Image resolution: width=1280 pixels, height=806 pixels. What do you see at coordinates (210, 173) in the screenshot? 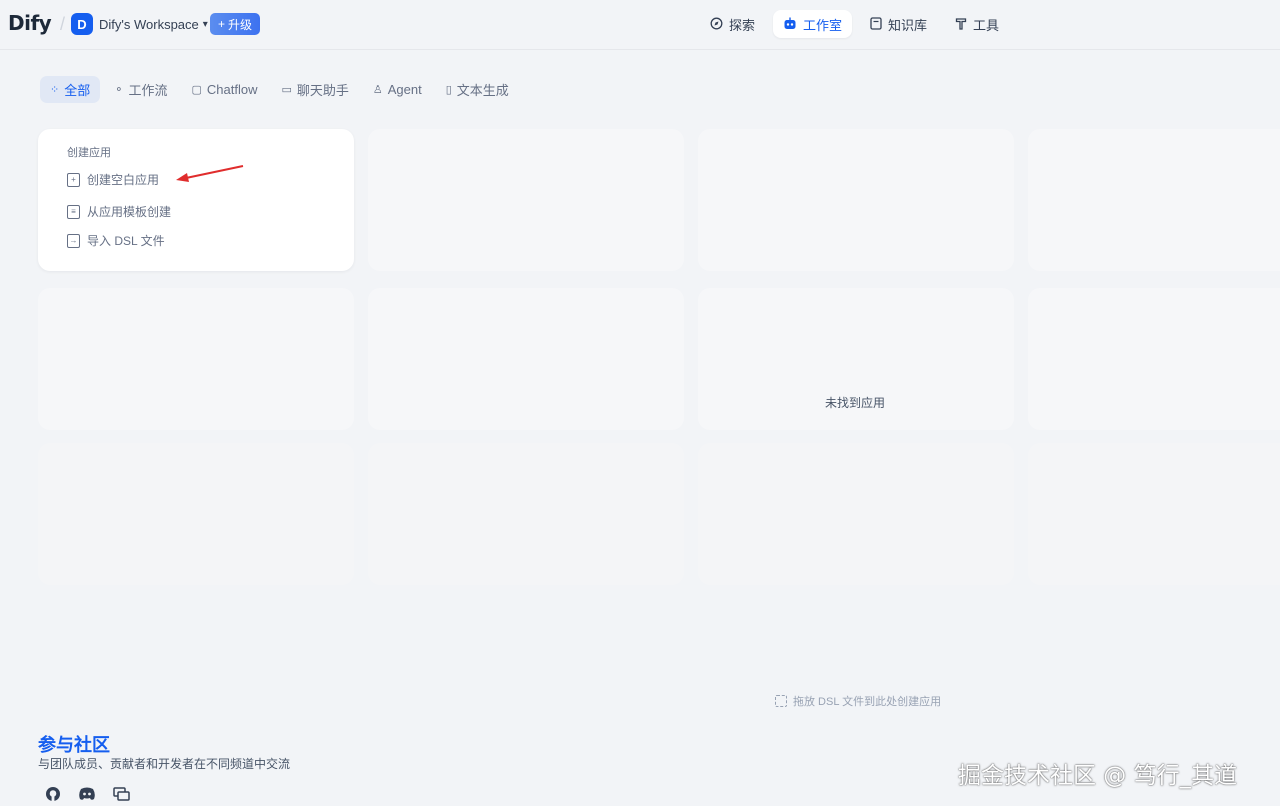
I see `annotation-arrow-icon` at bounding box center [210, 173].